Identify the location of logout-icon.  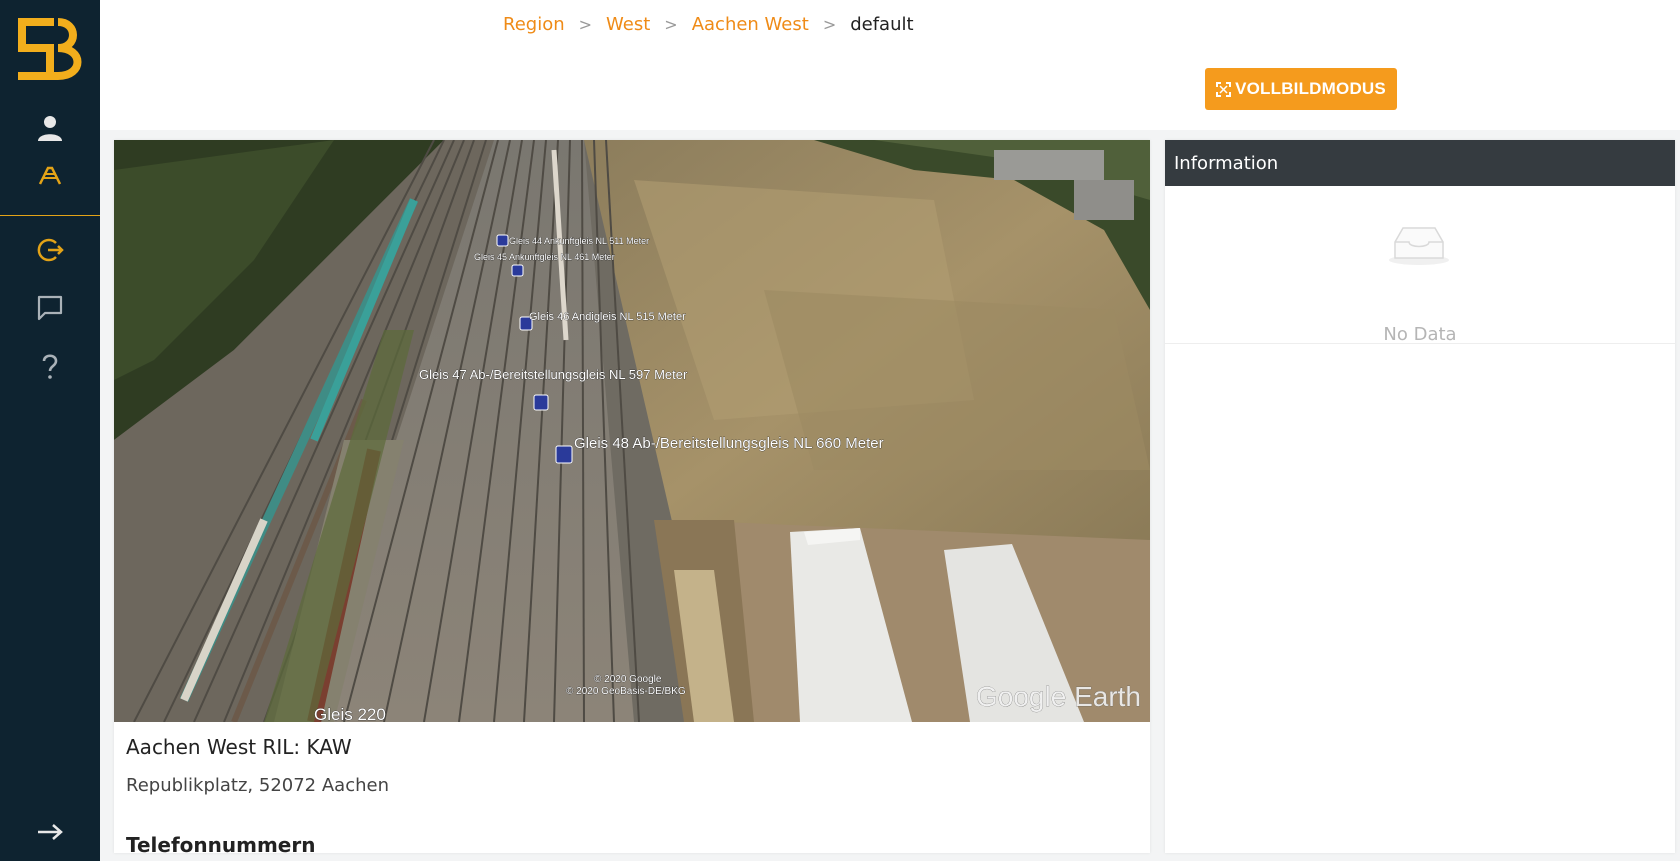
(50, 250).